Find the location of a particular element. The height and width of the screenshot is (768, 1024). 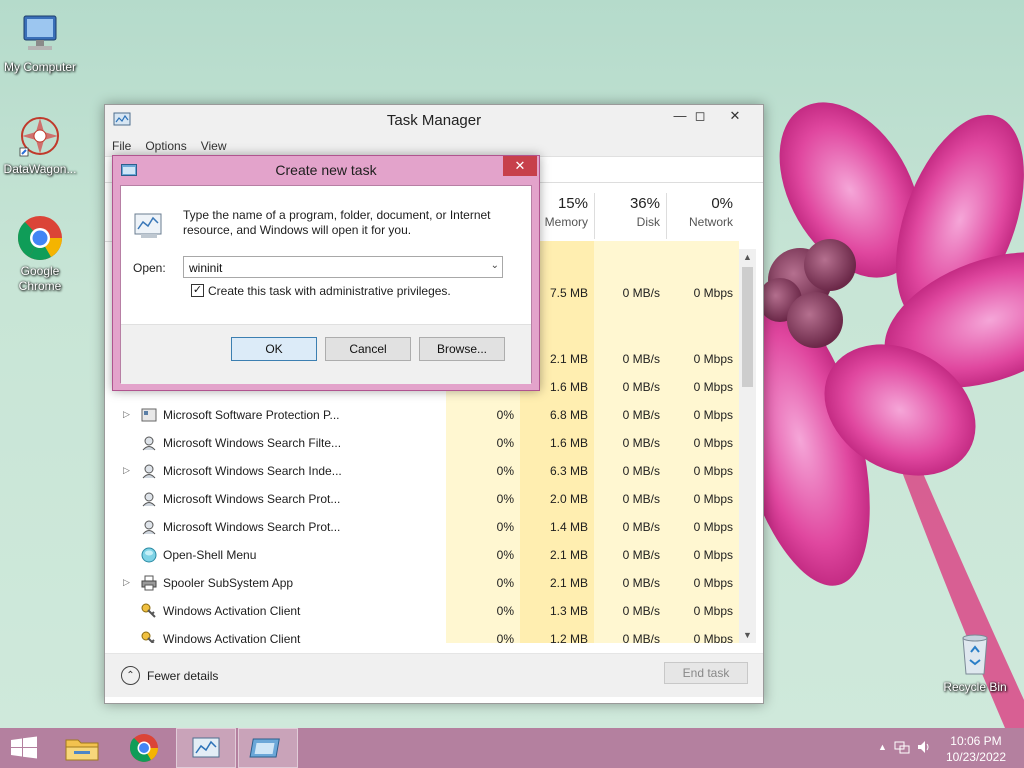

disk-percent: 36% is located at coordinates (644, 203).